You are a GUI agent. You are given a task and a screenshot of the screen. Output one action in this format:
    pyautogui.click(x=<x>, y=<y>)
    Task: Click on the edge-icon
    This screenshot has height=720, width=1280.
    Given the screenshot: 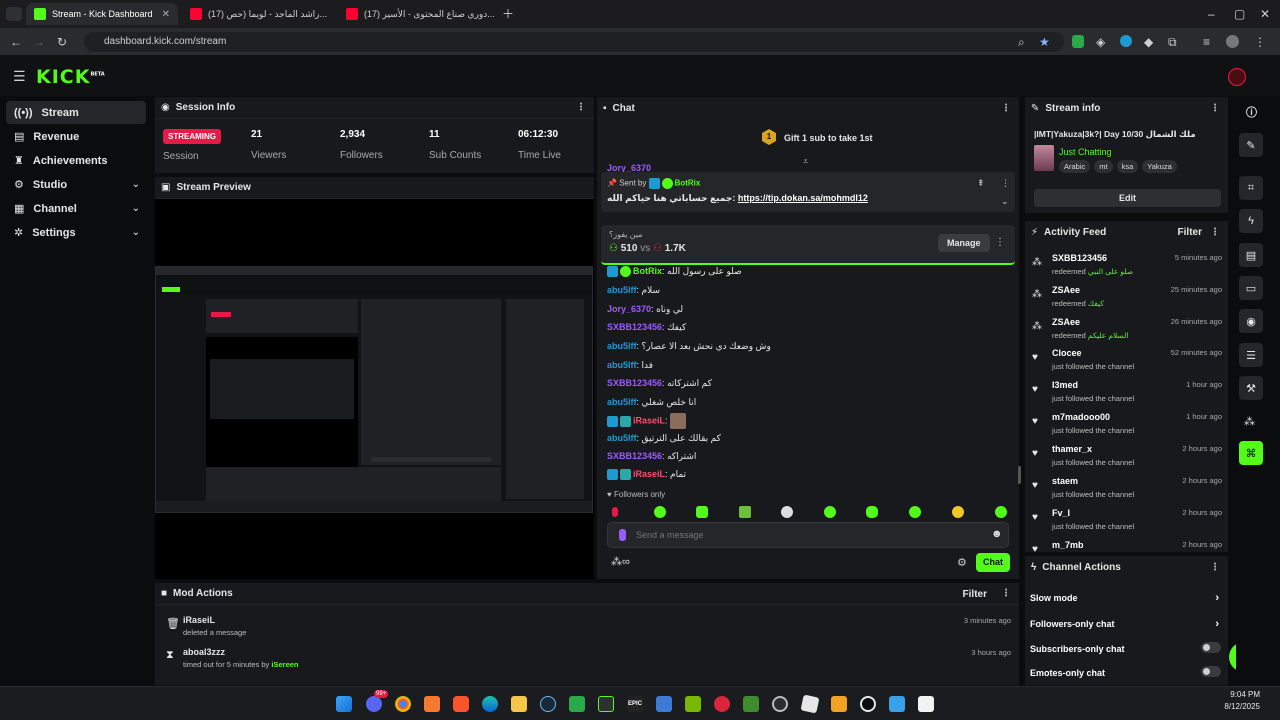 What is the action you would take?
    pyautogui.click(x=490, y=704)
    